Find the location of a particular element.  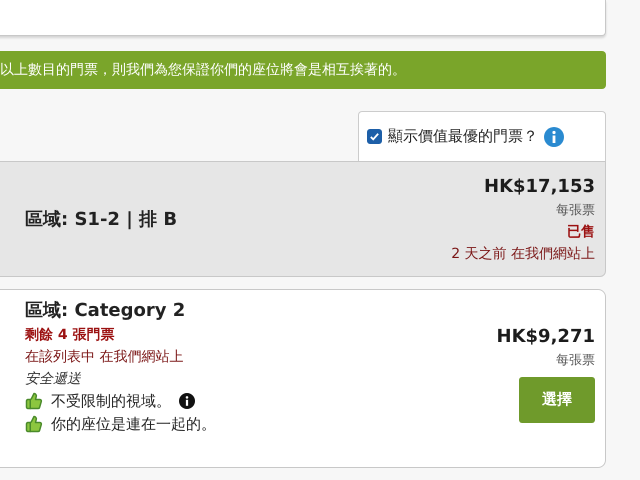

feature-text: 不受限制的視域。 is located at coordinates (111, 401).